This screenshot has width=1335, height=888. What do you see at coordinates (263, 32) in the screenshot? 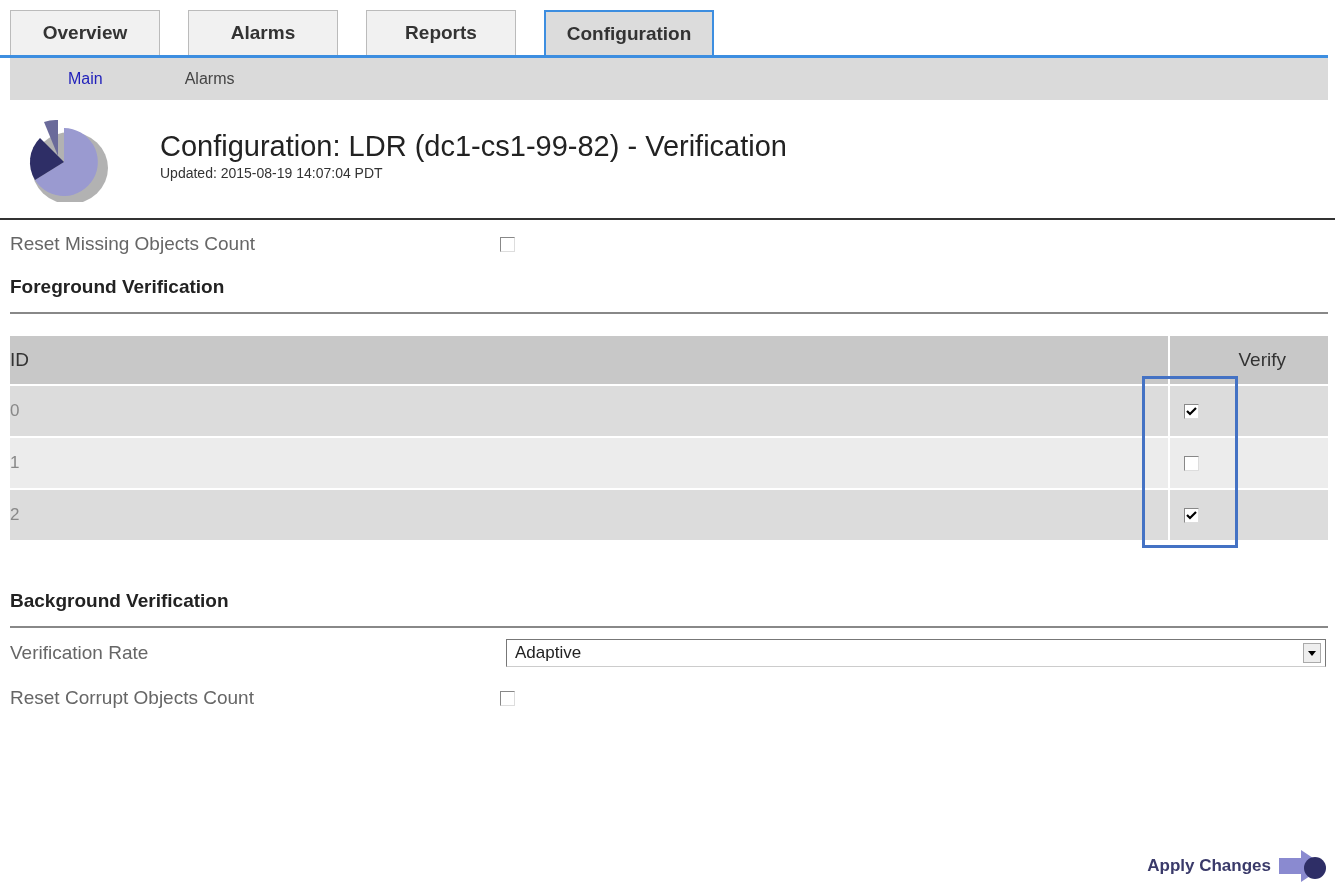
I see `tab: Alarms` at bounding box center [263, 32].